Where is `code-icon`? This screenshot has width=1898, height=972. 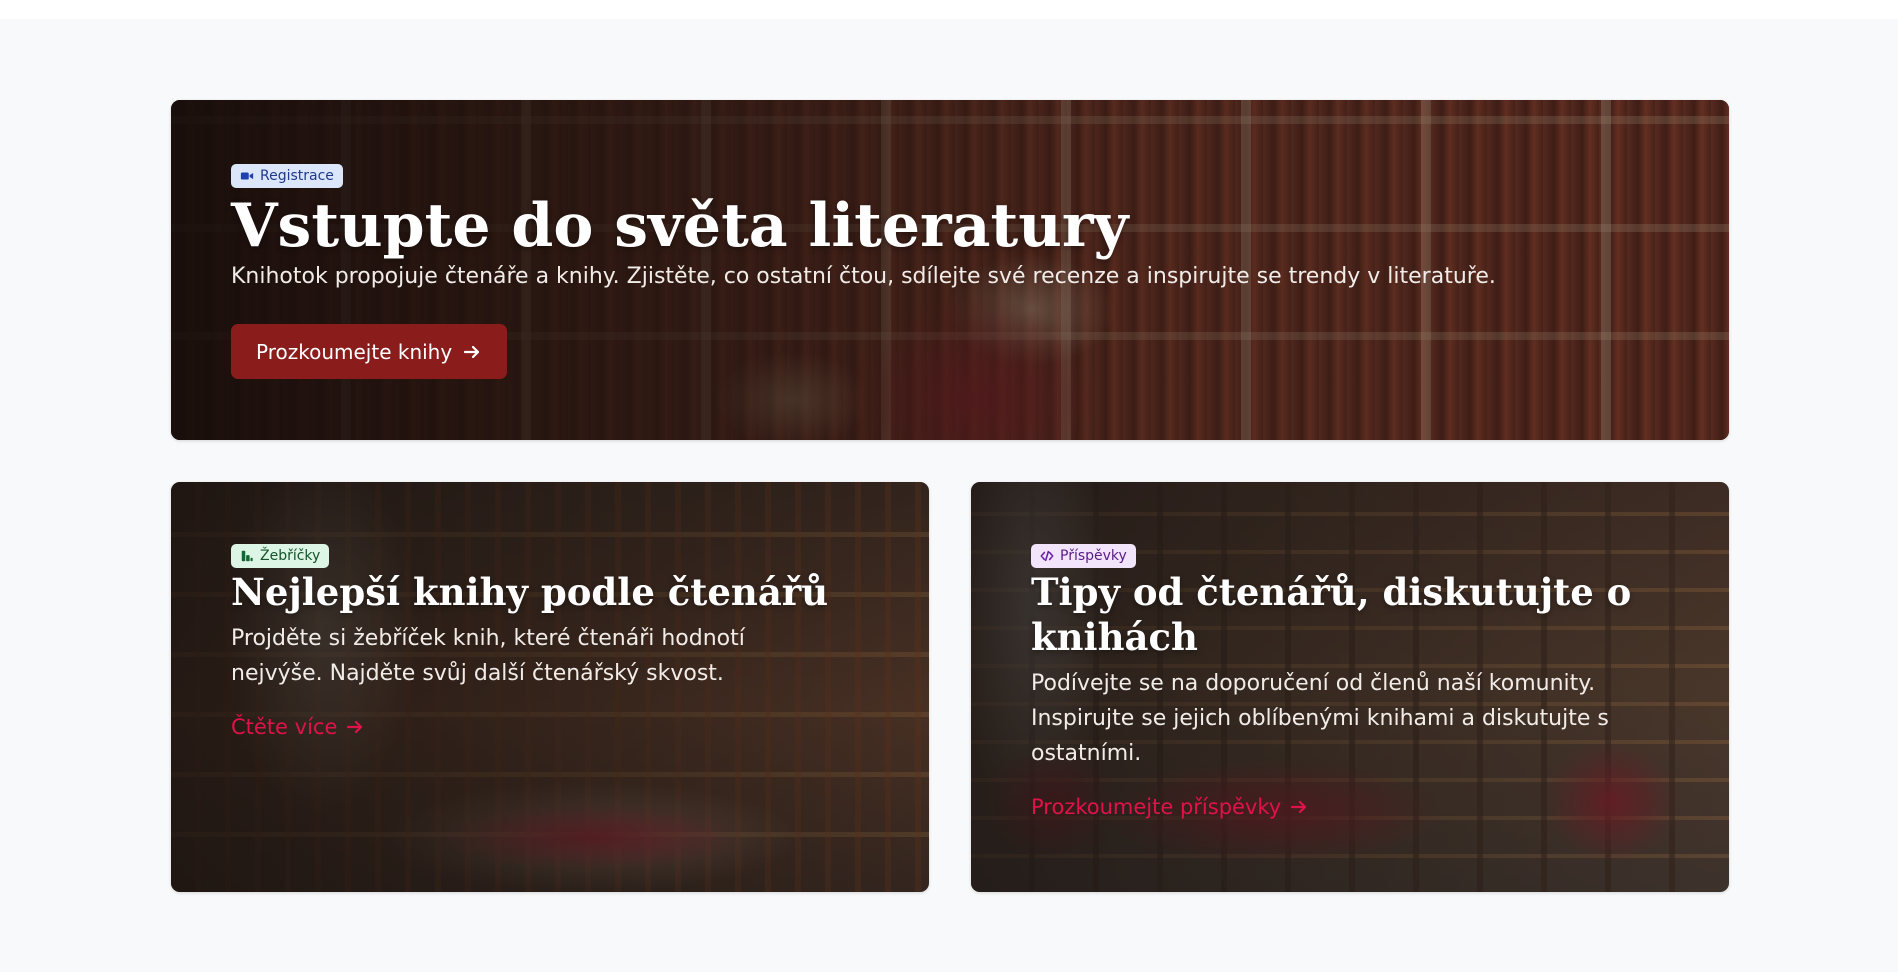
code-icon is located at coordinates (1047, 556).